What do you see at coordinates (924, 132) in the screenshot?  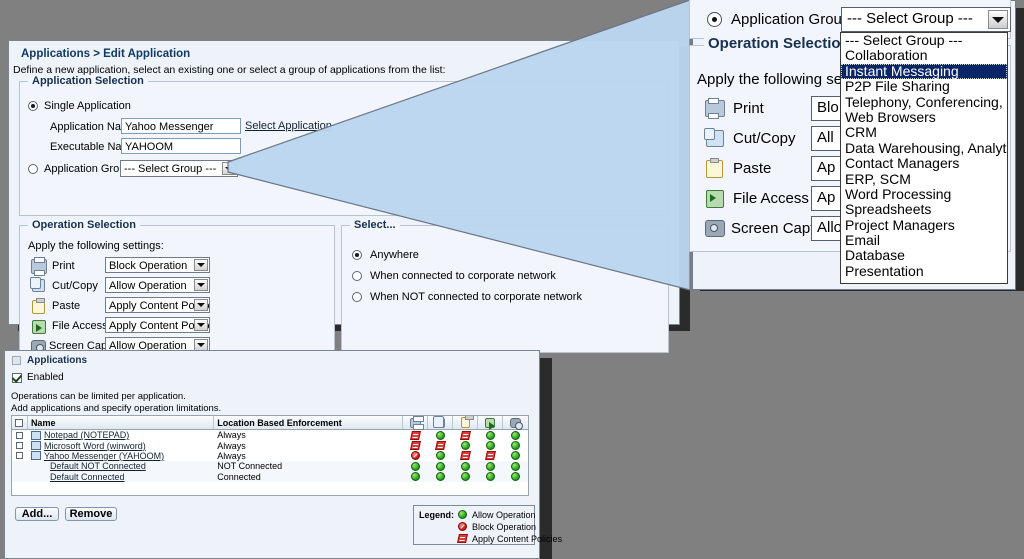 I see `dropdown-option: CRM` at bounding box center [924, 132].